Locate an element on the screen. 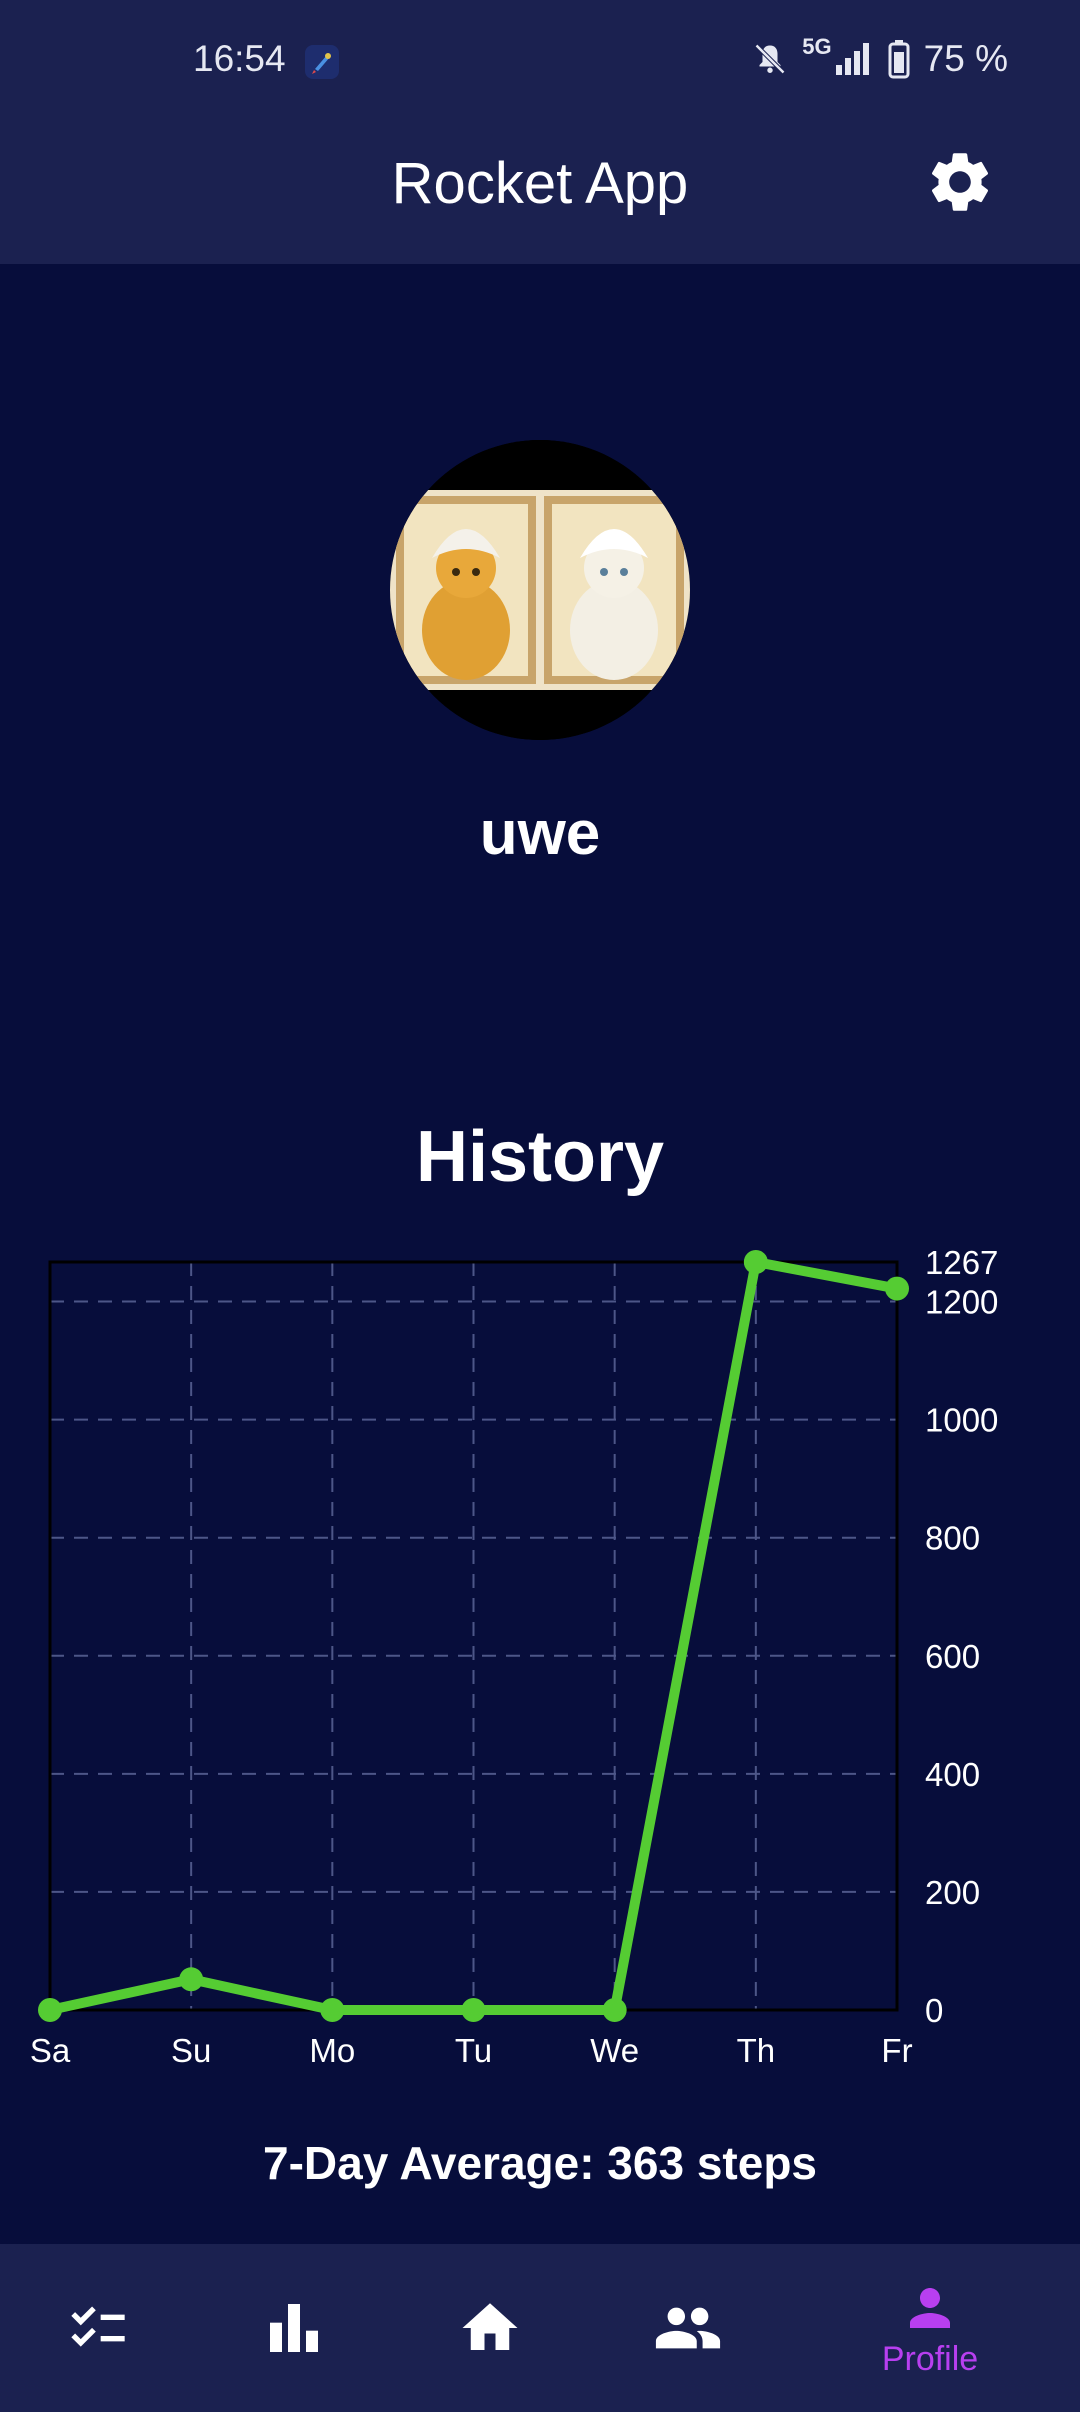 This screenshot has width=1080, height=2412. x-tick-label: Fr is located at coordinates (896, 2050).